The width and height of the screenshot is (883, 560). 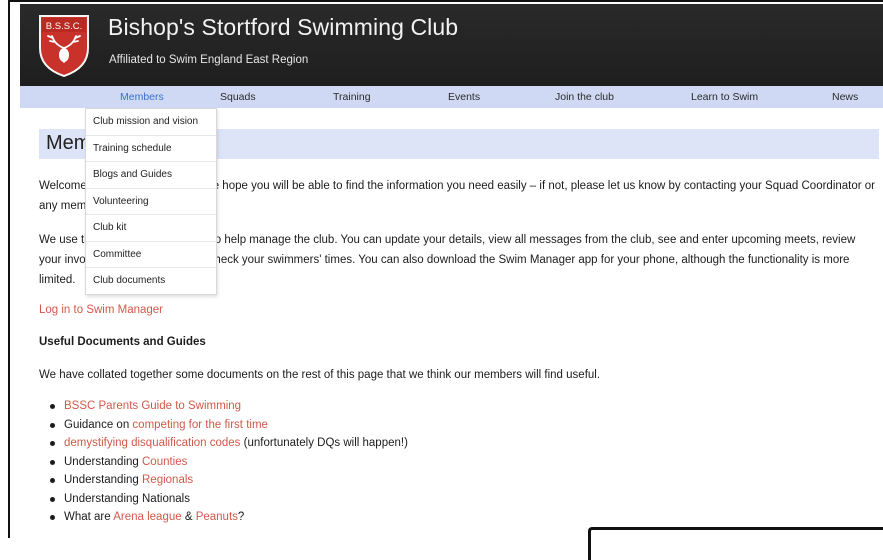 What do you see at coordinates (147, 517) in the screenshot?
I see `arena-league-link: Arena league` at bounding box center [147, 517].